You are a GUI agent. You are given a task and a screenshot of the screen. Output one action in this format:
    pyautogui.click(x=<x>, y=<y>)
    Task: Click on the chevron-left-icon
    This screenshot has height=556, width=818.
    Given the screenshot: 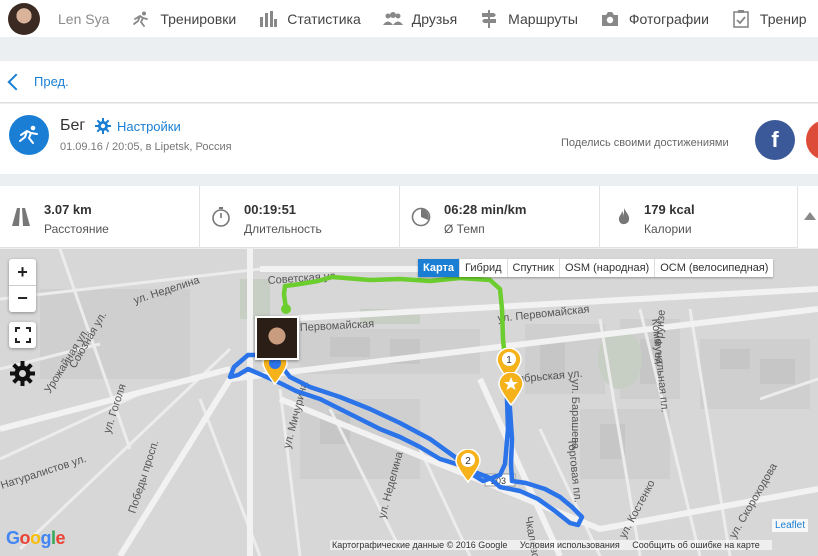 What is the action you would take?
    pyautogui.click(x=16, y=81)
    